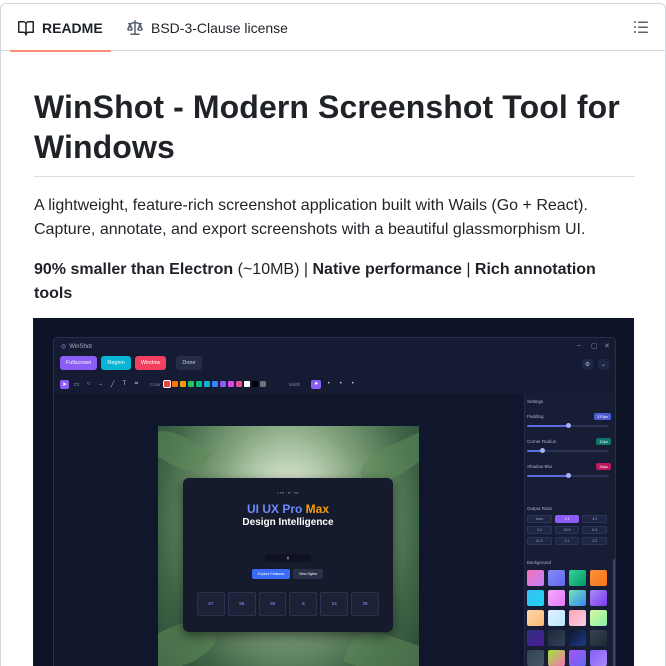 The height and width of the screenshot is (666, 666). I want to click on preview-primary-button: Explore Features, so click(271, 574).